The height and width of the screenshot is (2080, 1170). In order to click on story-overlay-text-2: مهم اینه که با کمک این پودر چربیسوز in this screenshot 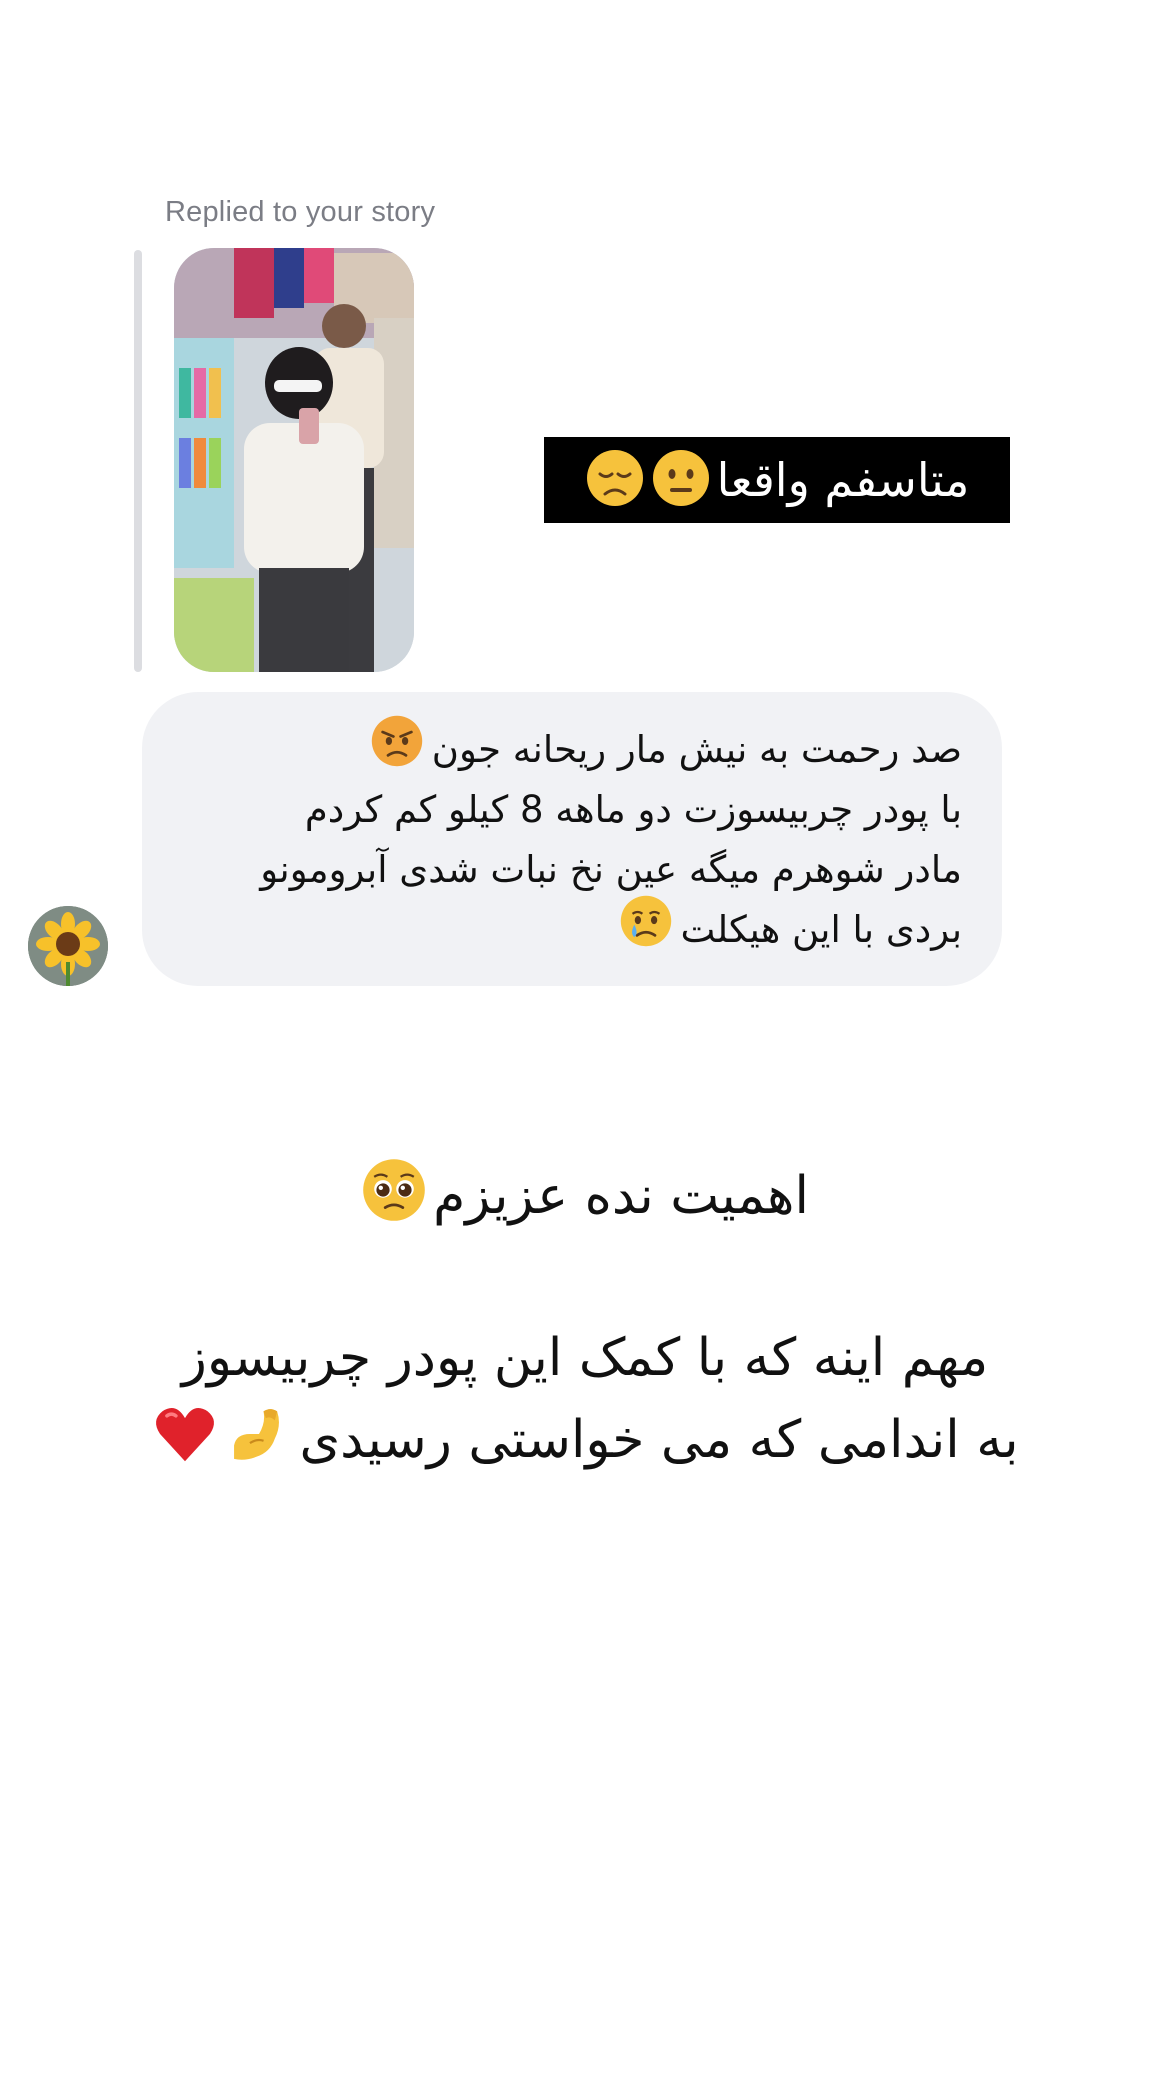, I will do `click(585, 1358)`.